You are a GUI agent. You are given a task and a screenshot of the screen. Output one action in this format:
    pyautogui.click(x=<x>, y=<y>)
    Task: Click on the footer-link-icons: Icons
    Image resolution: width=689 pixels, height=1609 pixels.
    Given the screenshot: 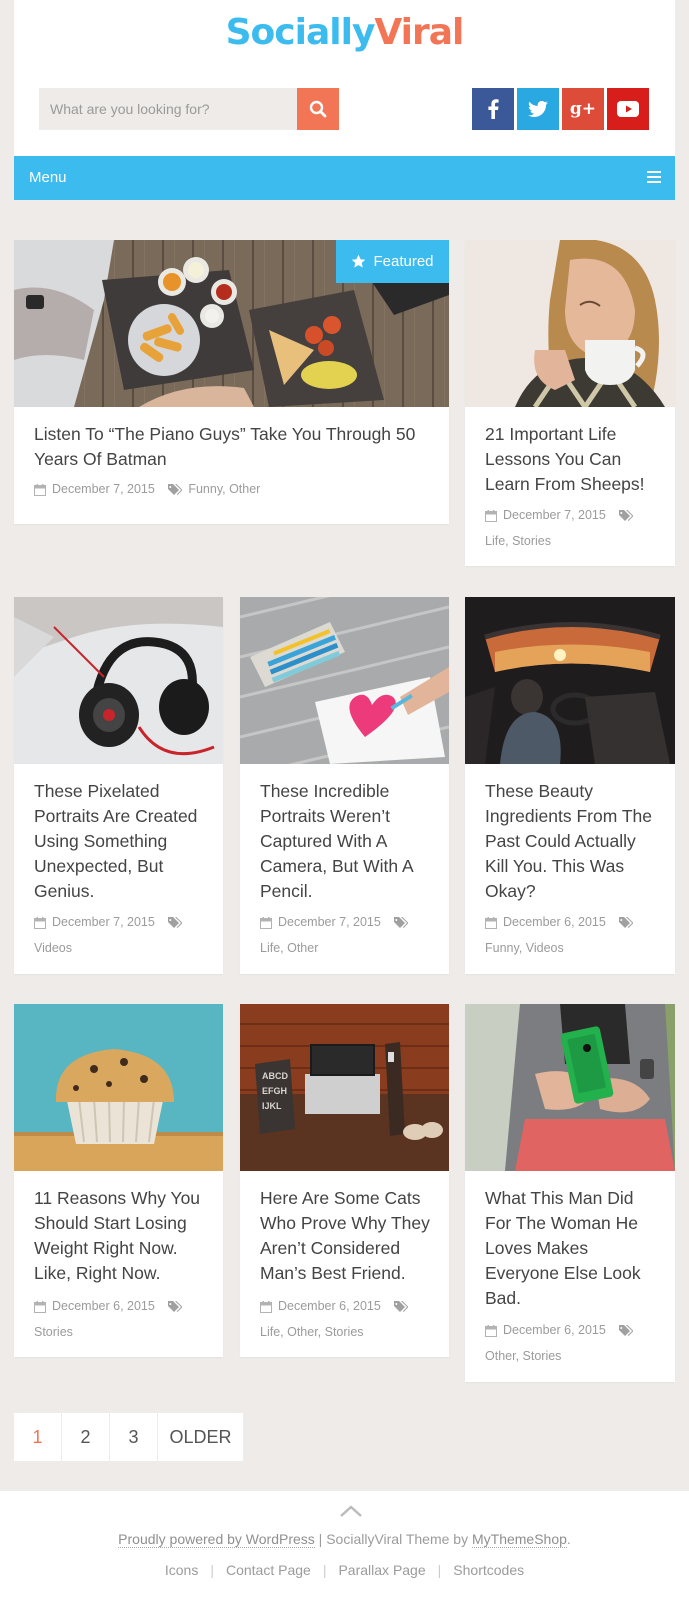 What is the action you would take?
    pyautogui.click(x=181, y=1570)
    